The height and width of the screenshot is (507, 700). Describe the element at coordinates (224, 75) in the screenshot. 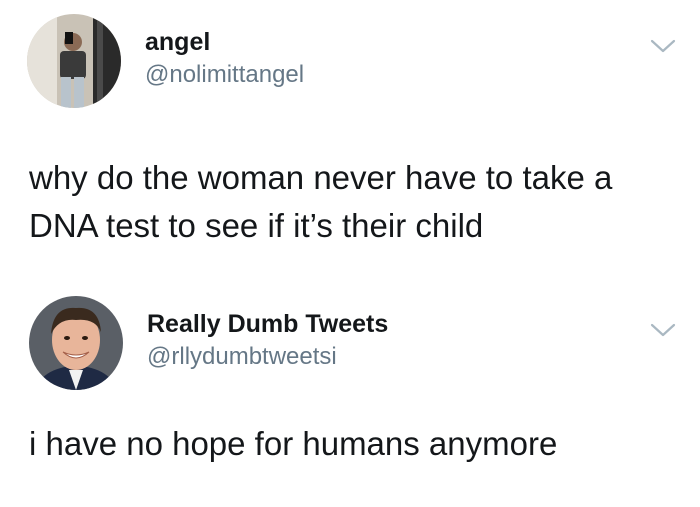

I see `user-handle: @nolimittangel` at that location.